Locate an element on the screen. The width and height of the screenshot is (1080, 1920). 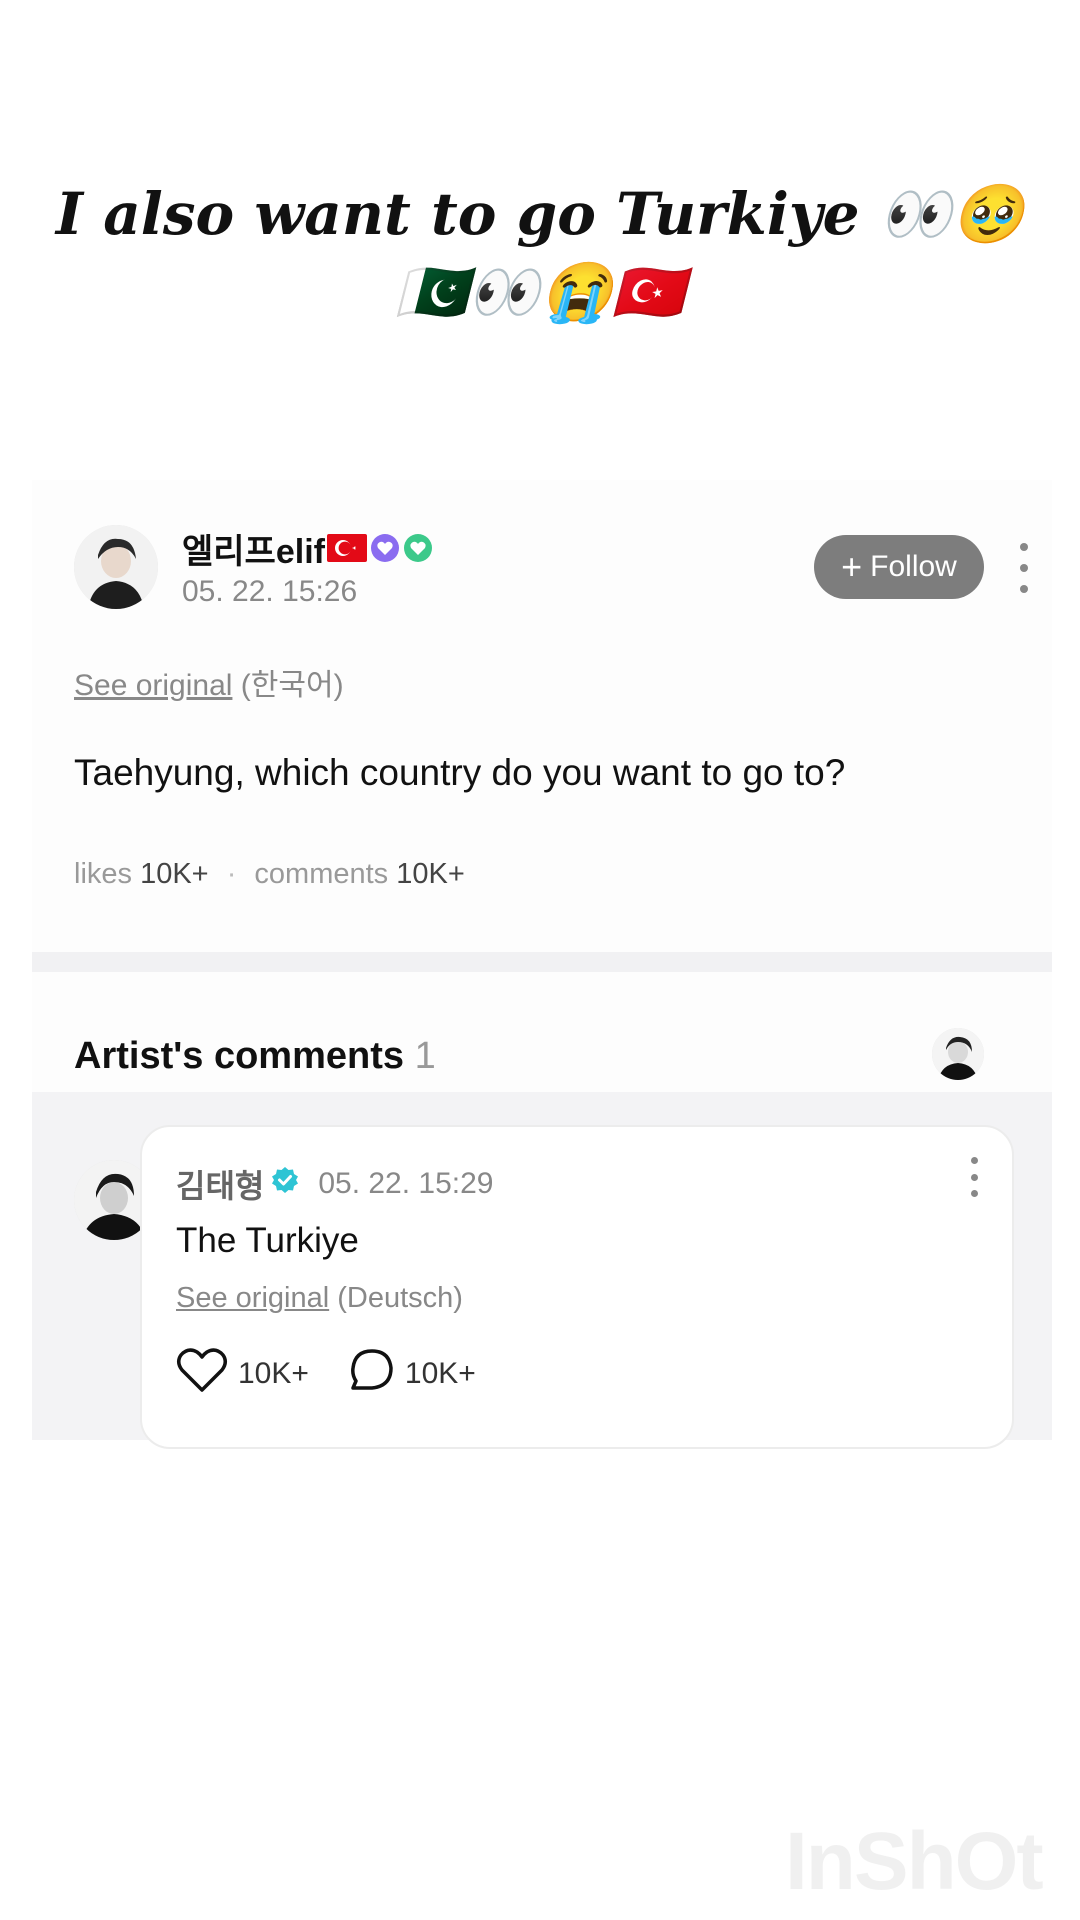
caption-line-2: 🇵🇰👀😭🇹🇷 is located at coordinates (540, 292).